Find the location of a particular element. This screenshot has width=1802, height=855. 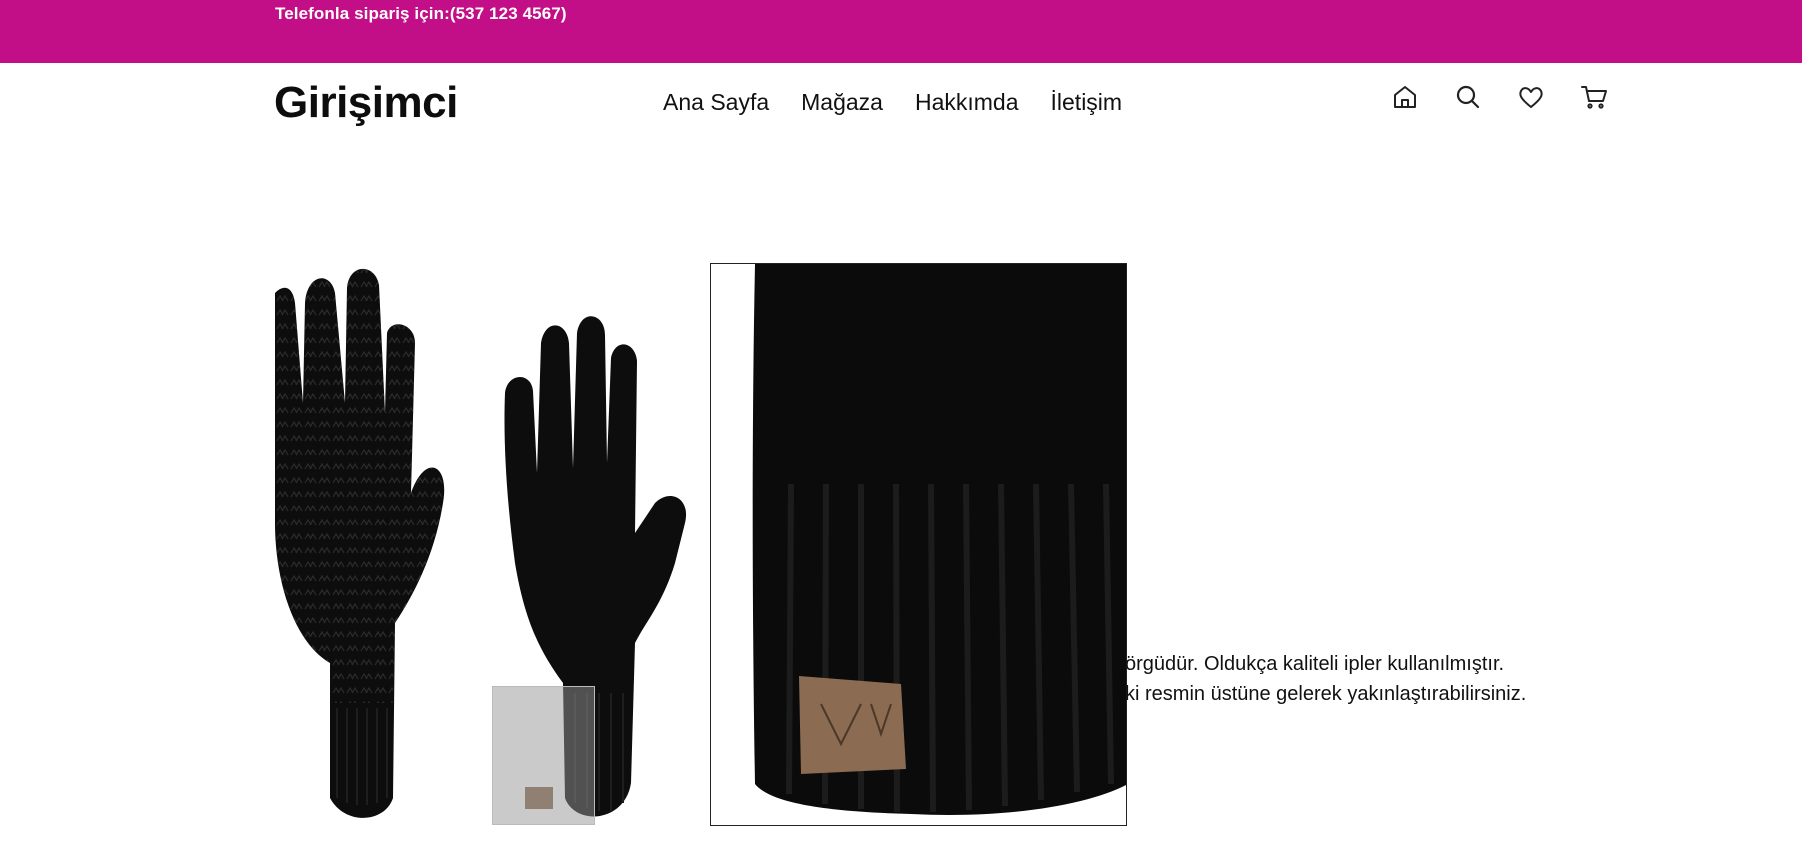

top-announcement-bar: Telefonla sipariş için:(537 123 4567) is located at coordinates (901, 31).